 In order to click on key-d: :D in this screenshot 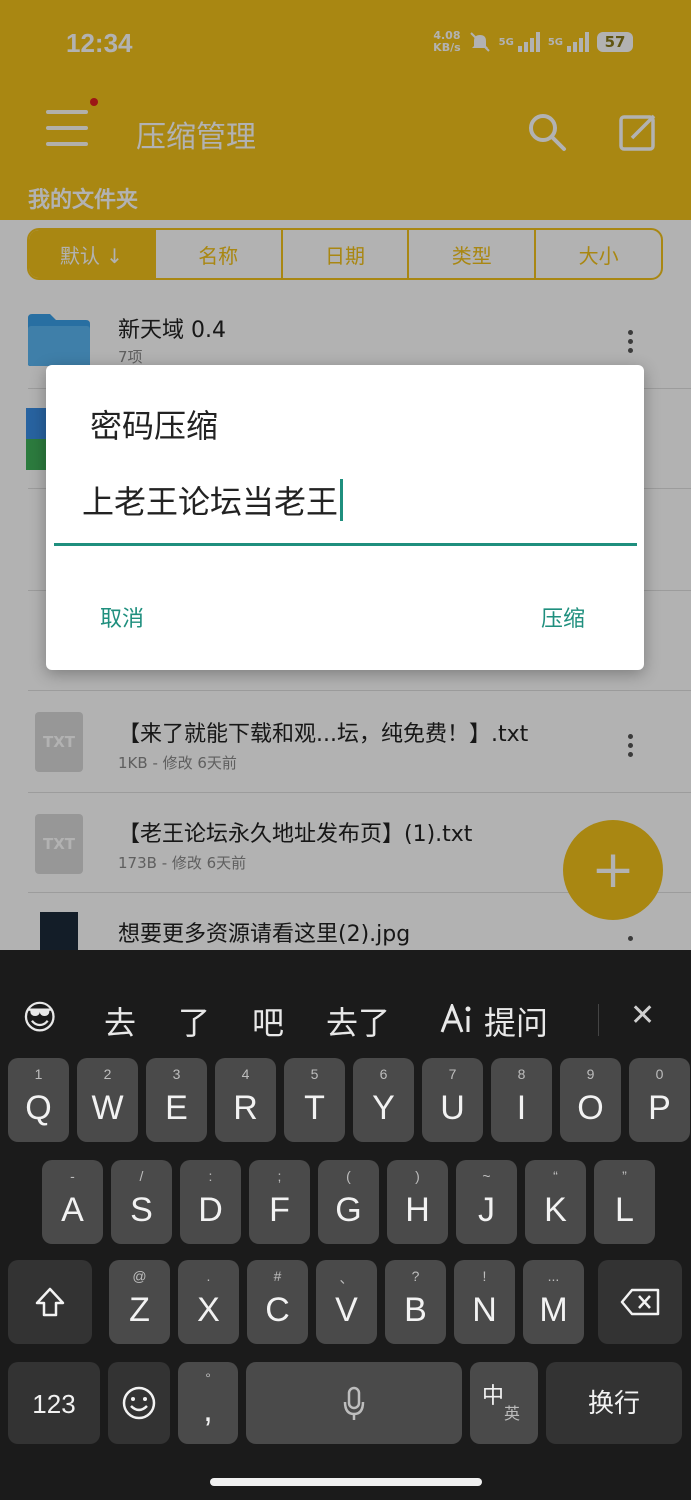, I will do `click(210, 1202)`.